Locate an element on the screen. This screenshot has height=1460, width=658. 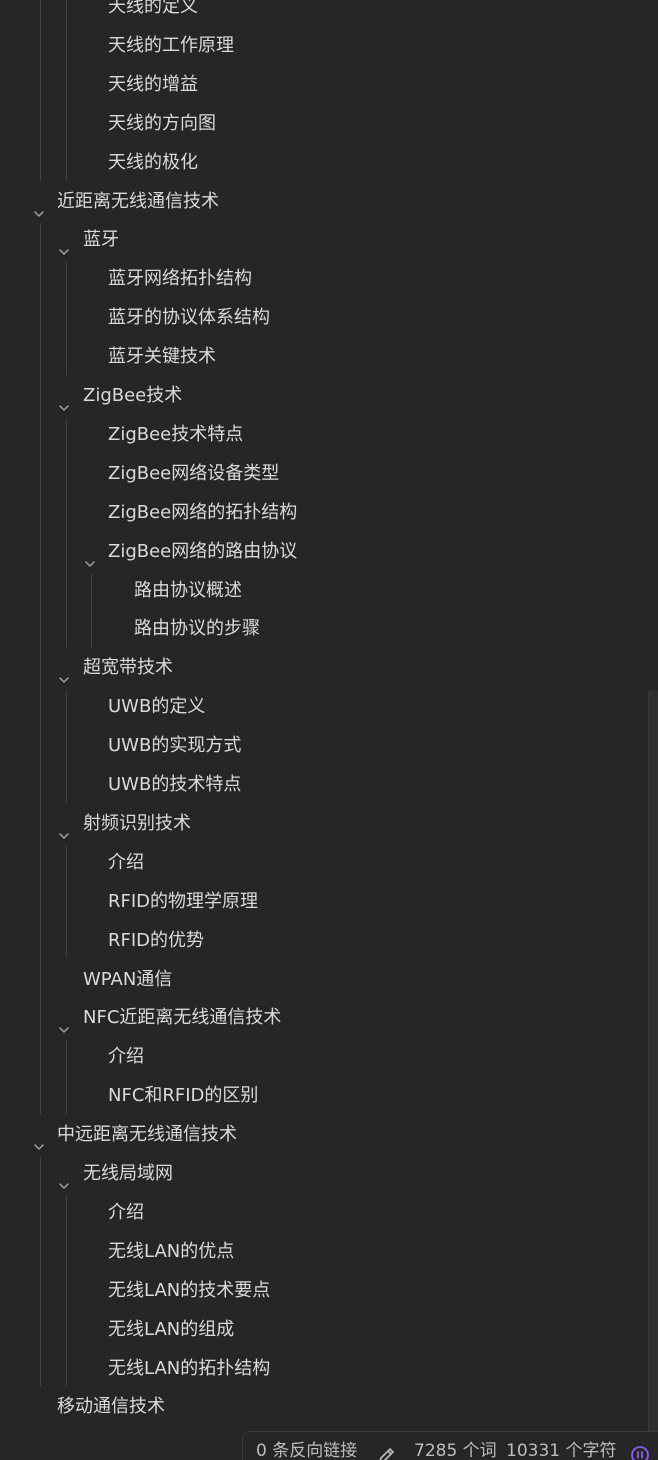
outline-item-label: 超宽带技术 is located at coordinates (128, 668).